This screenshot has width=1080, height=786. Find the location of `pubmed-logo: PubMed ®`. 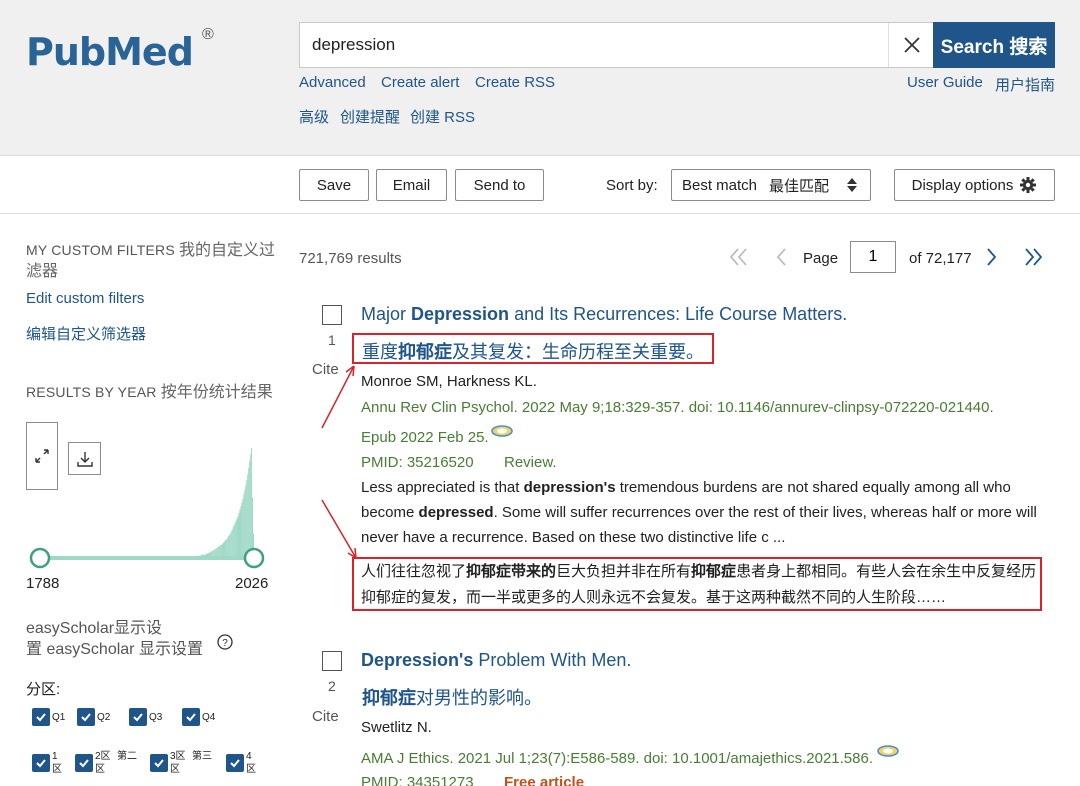

pubmed-logo: PubMed ® is located at coordinates (121, 52).